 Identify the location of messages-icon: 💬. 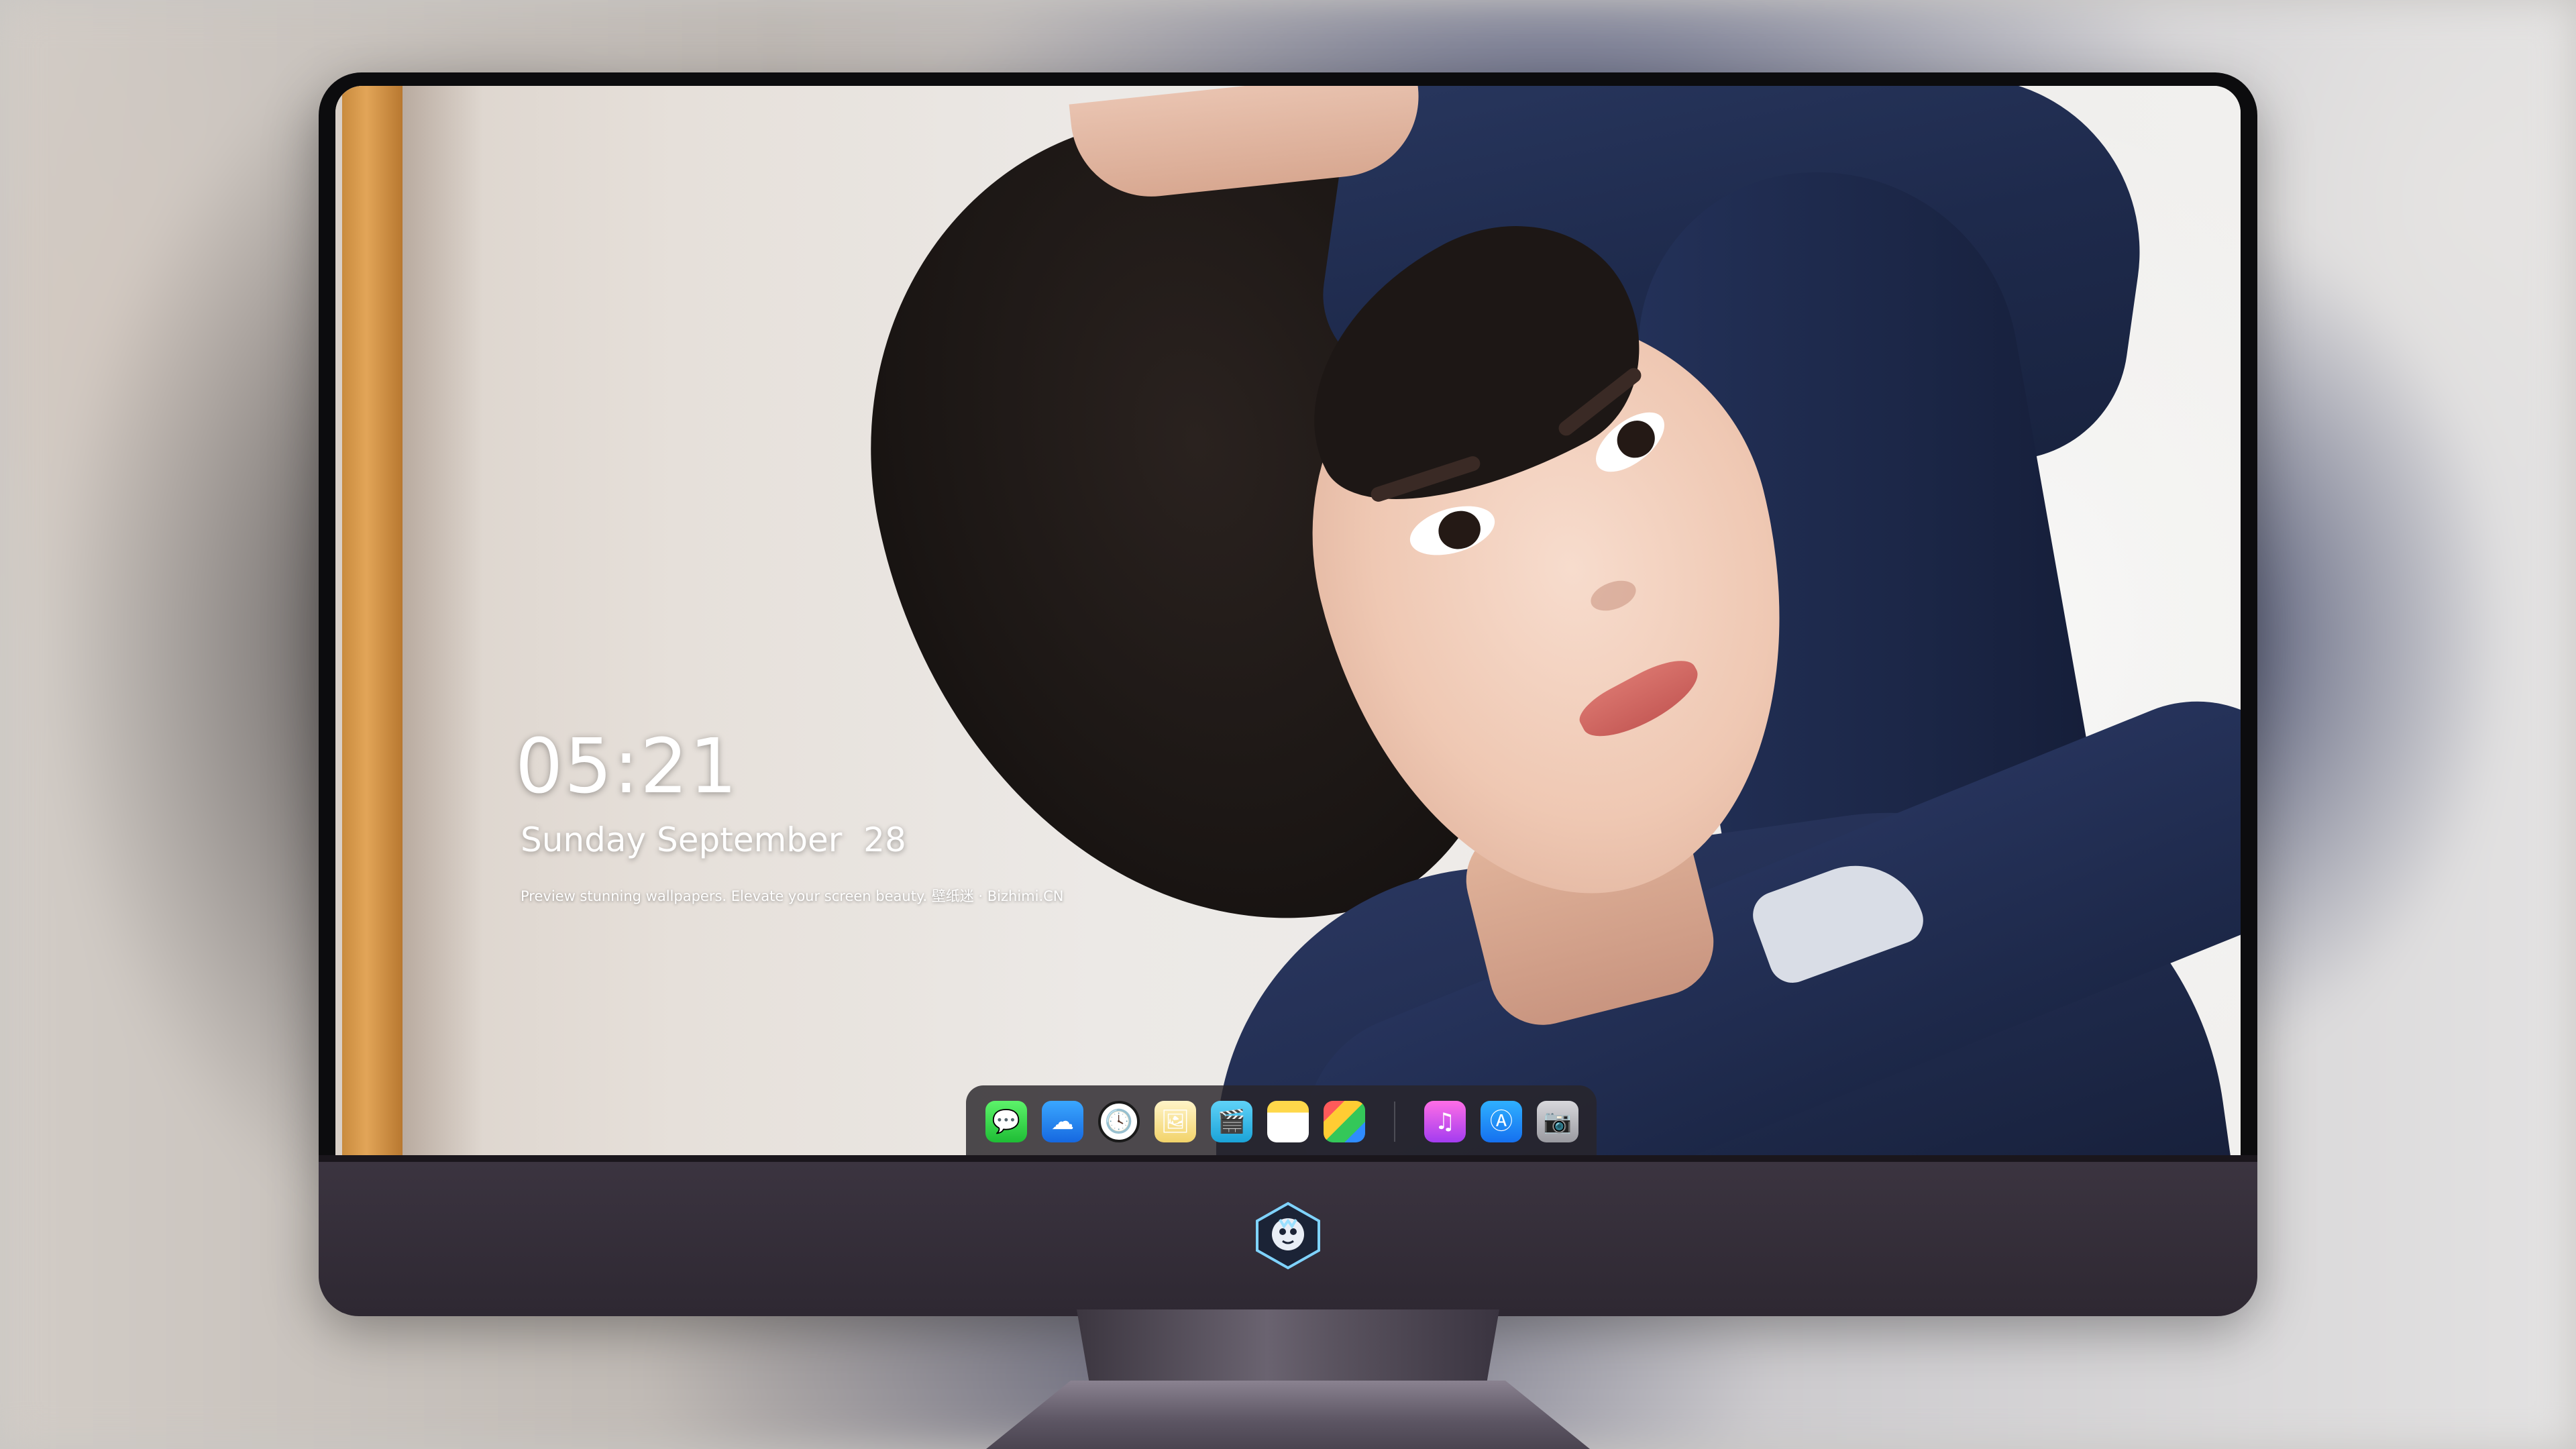
(1006, 1121).